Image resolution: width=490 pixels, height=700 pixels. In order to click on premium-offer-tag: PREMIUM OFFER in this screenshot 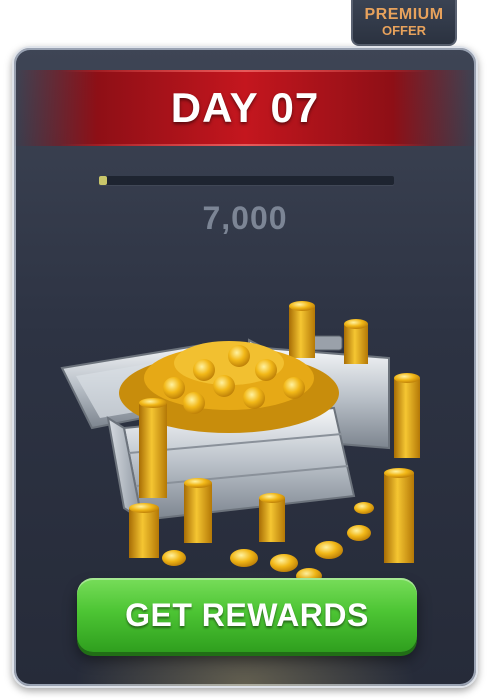, I will do `click(404, 23)`.